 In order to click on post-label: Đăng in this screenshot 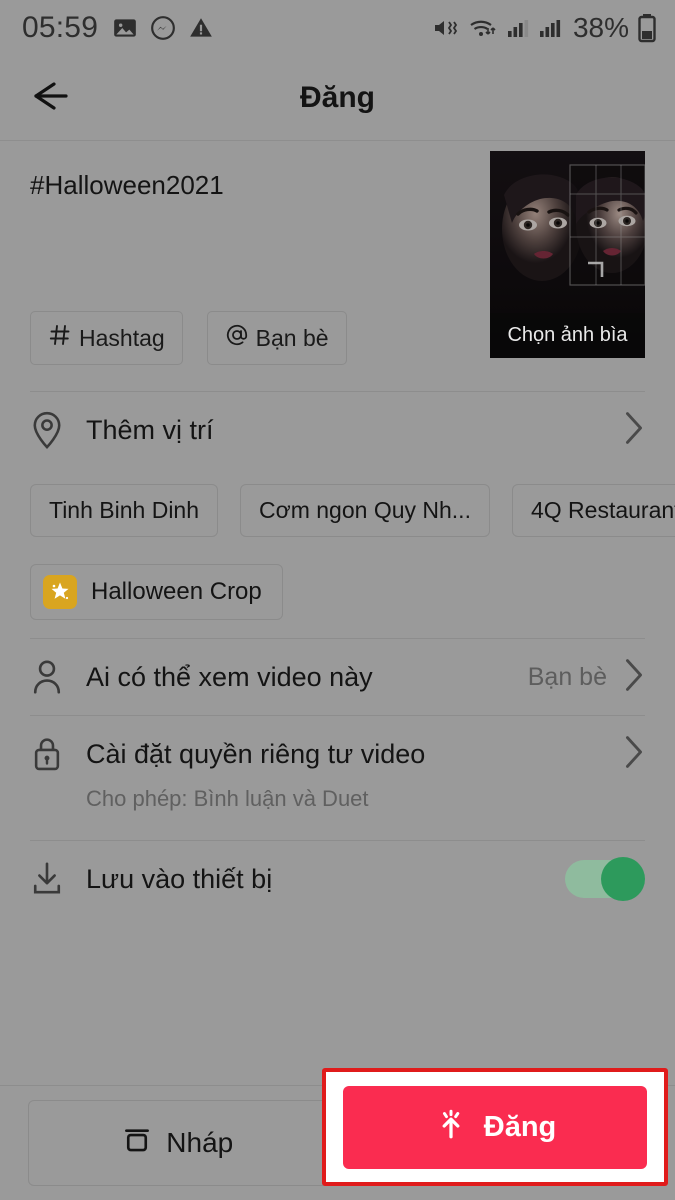, I will do `click(520, 1127)`.